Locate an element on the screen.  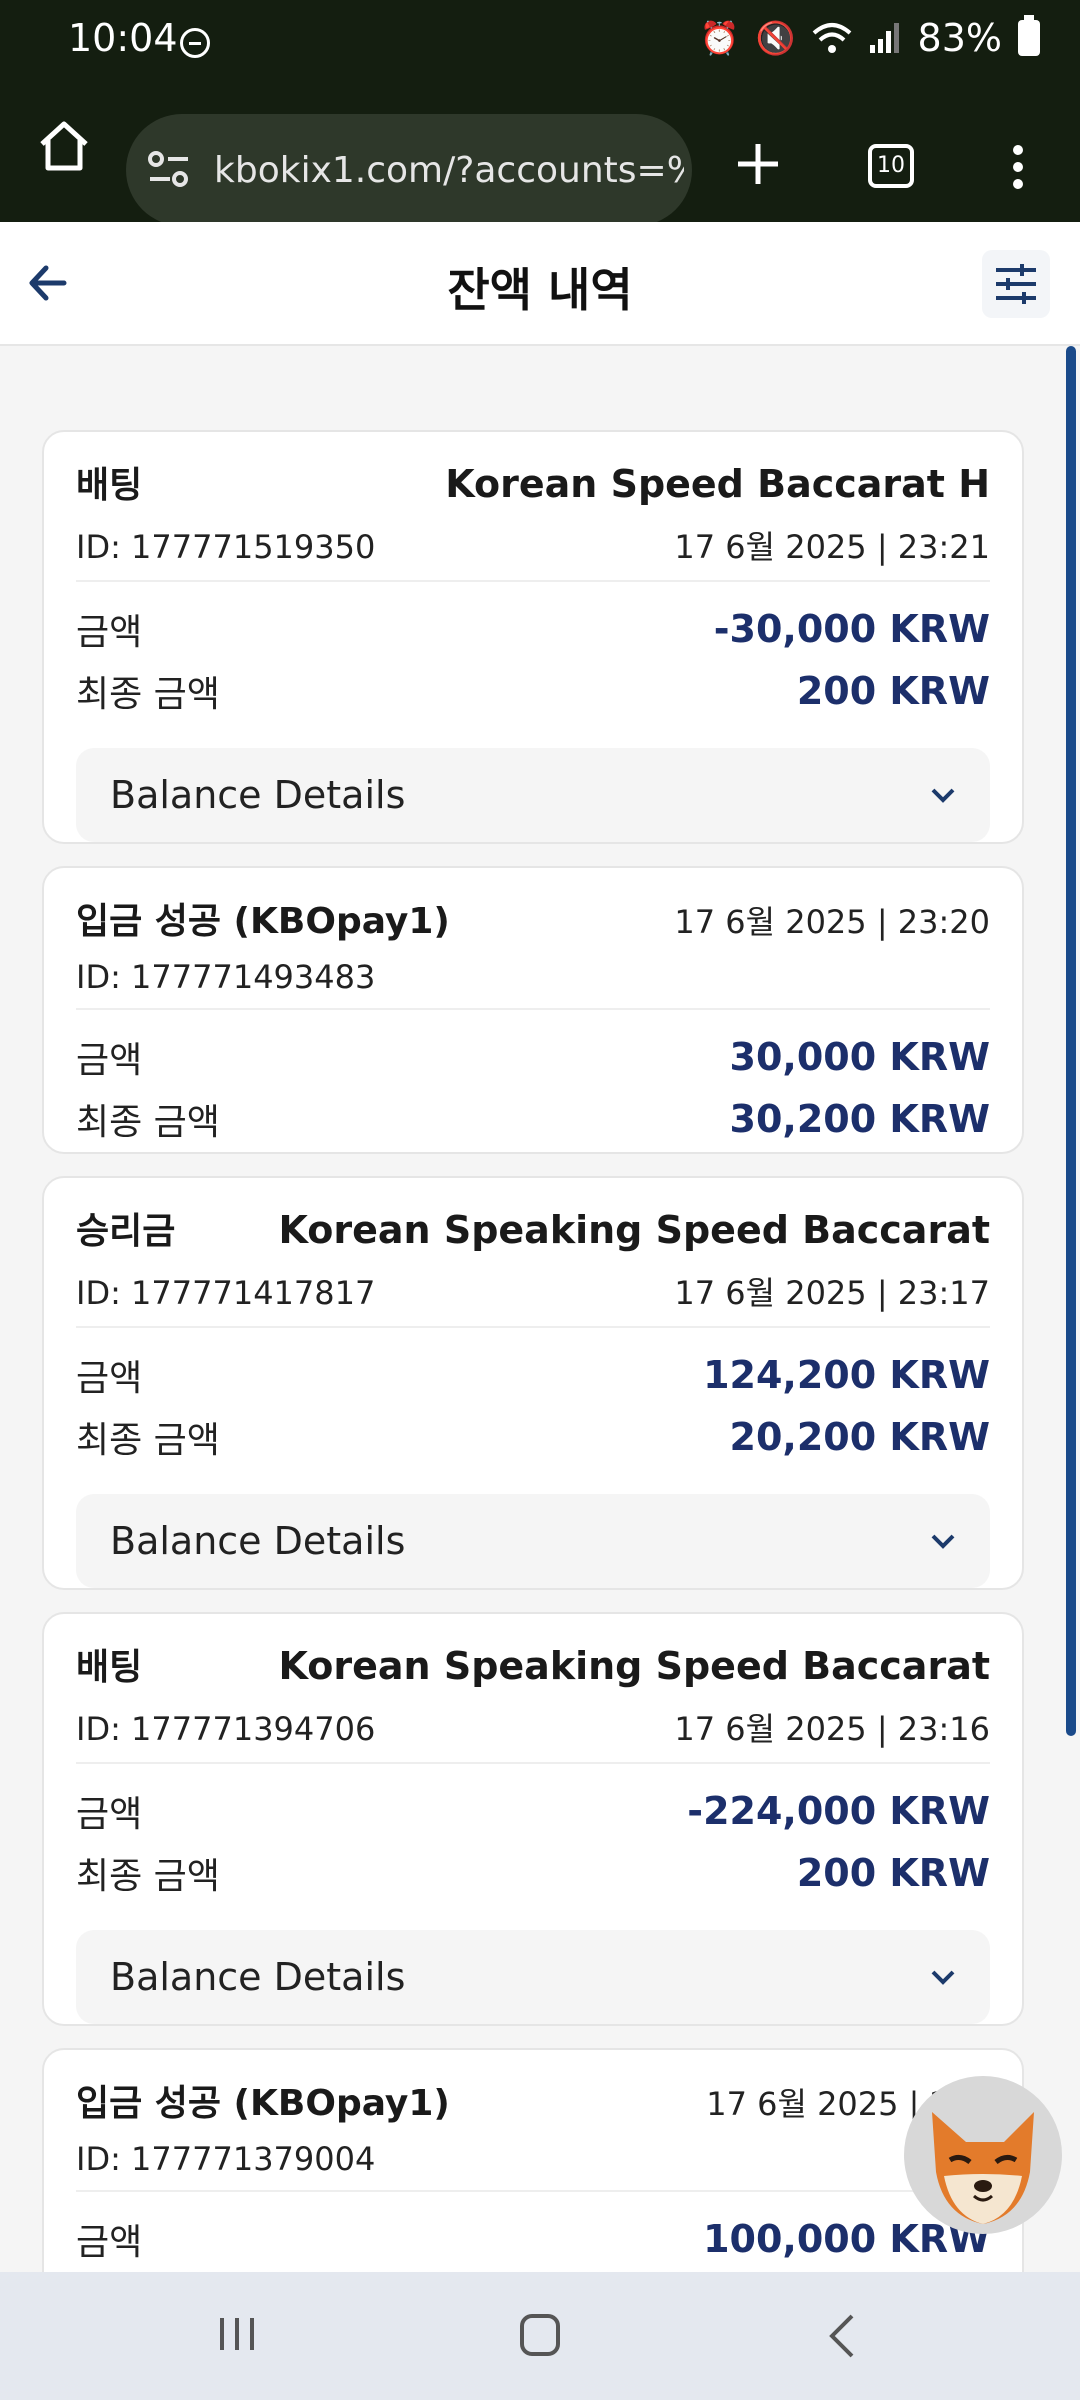
final-amount-value: 30,200 KRW is located at coordinates (860, 1119).